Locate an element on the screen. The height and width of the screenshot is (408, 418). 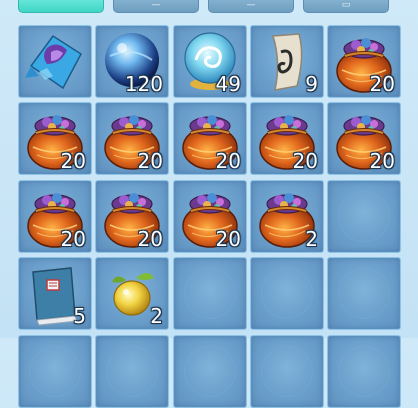
item-quantity: 9 is located at coordinates (311, 84).